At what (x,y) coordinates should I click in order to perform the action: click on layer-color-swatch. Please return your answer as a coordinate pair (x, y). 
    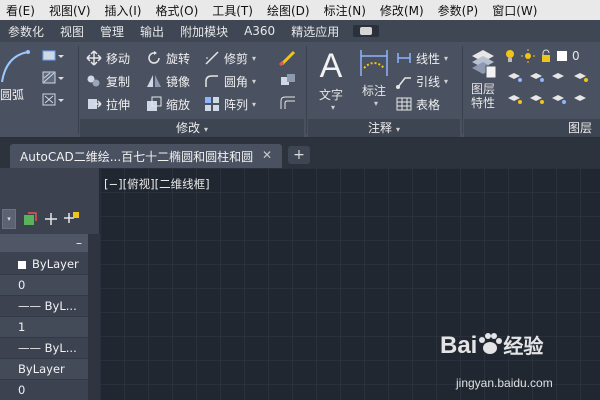
    Looking at the image, I should click on (562, 56).